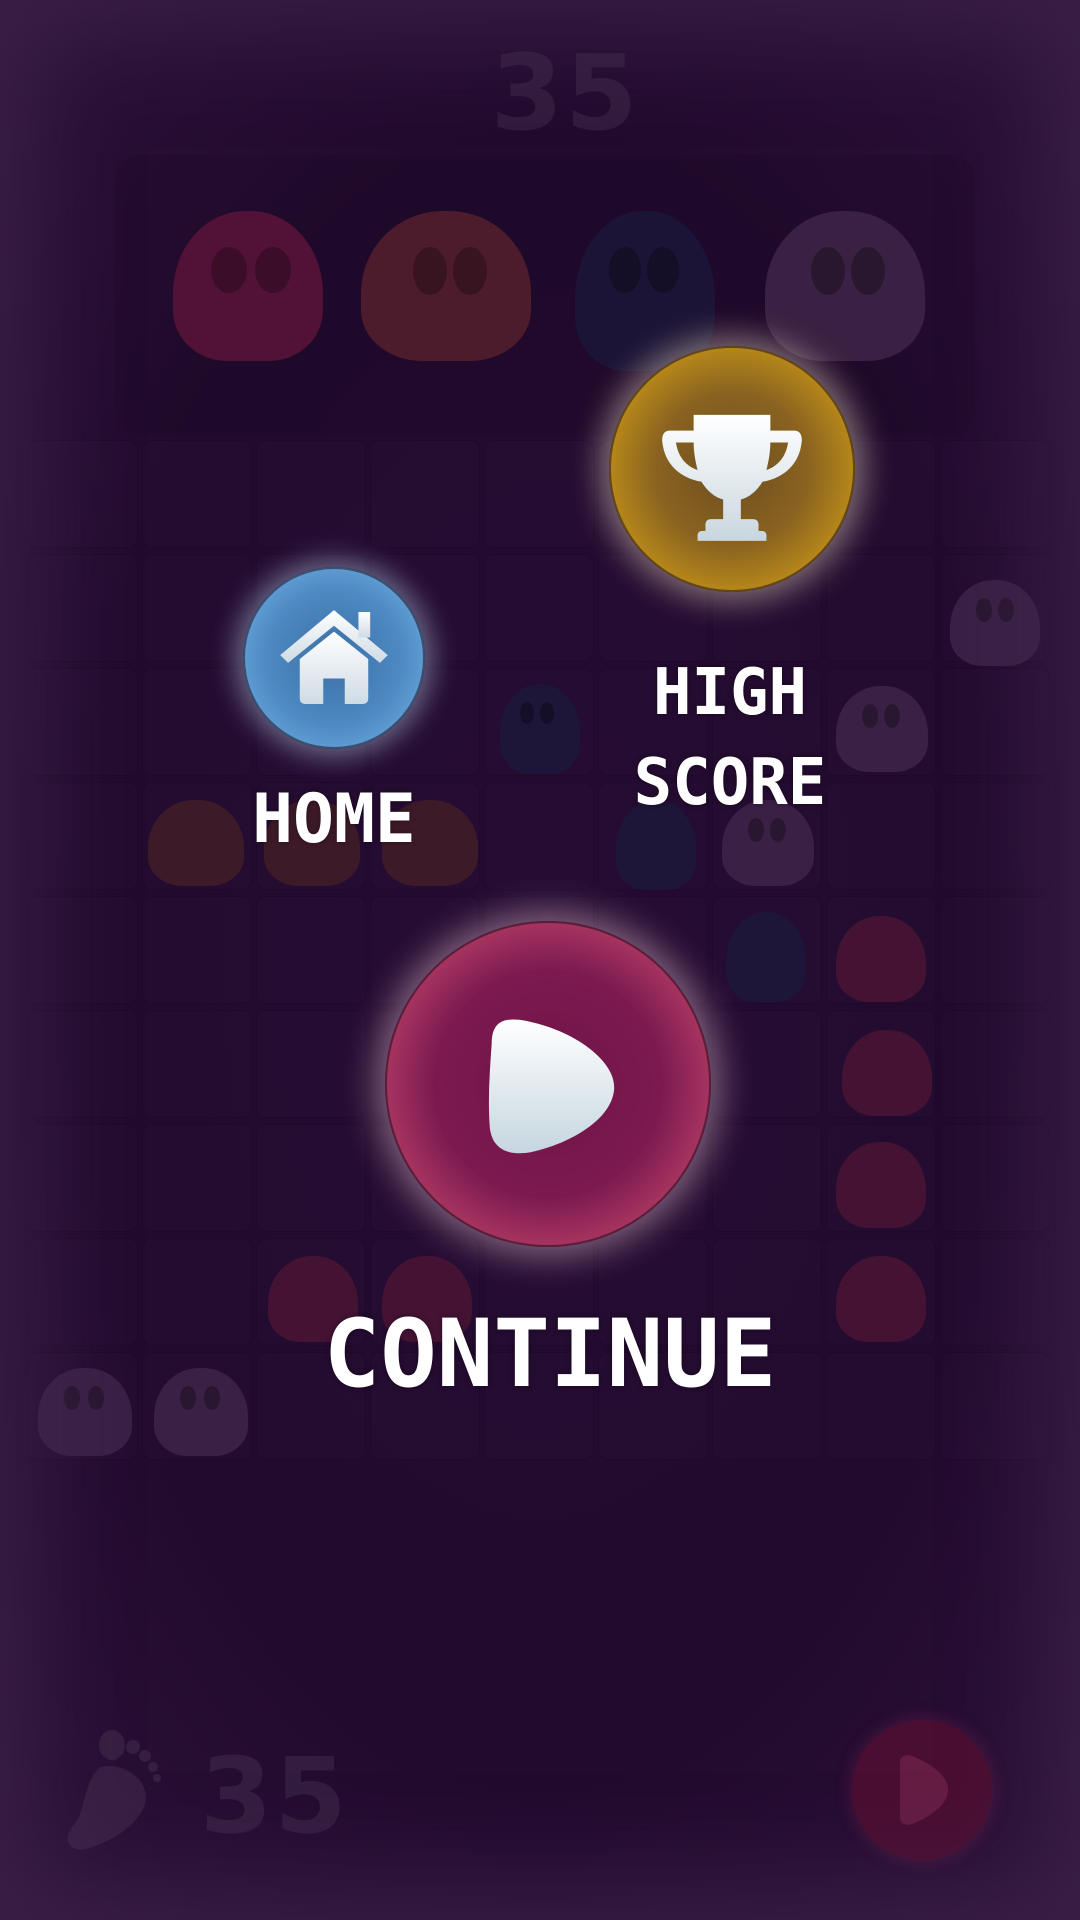 The width and height of the screenshot is (1080, 1920). Describe the element at coordinates (645, 291) in the screenshot. I see `queue-ghost-navy` at that location.